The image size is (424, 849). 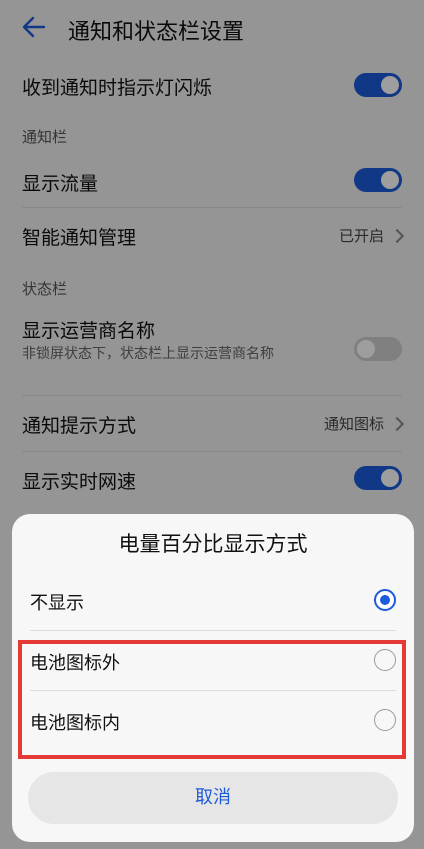 What do you see at coordinates (57, 603) in the screenshot?
I see `option-label: 不显示` at bounding box center [57, 603].